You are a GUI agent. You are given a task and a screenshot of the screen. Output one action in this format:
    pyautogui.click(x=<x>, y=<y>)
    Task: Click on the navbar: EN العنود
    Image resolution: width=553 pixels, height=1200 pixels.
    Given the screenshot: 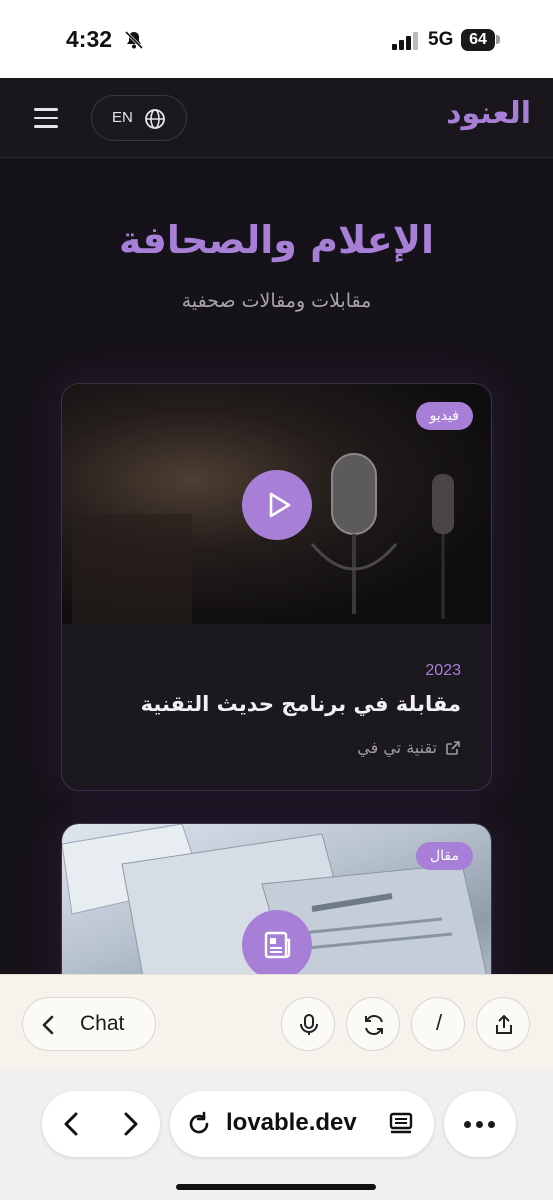 What is the action you would take?
    pyautogui.click(x=276, y=118)
    